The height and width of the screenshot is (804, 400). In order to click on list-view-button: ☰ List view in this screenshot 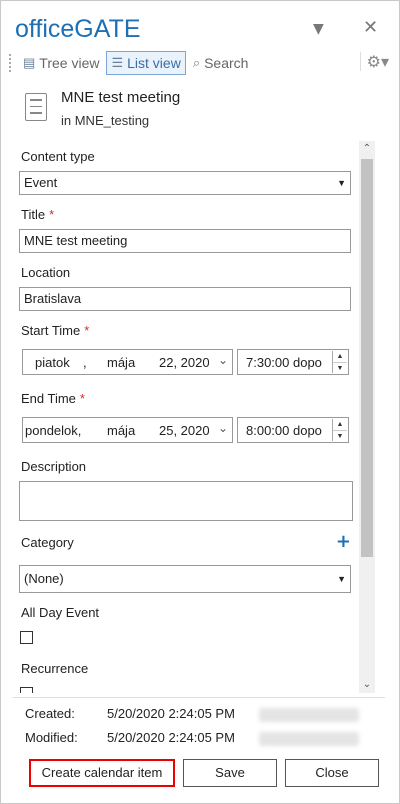, I will do `click(146, 63)`.